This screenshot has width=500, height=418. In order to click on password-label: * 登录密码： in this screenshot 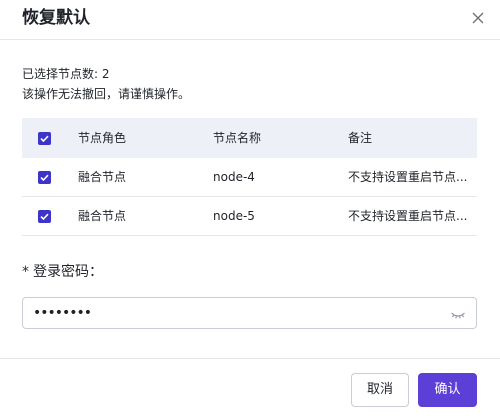, I will do `click(62, 272)`.